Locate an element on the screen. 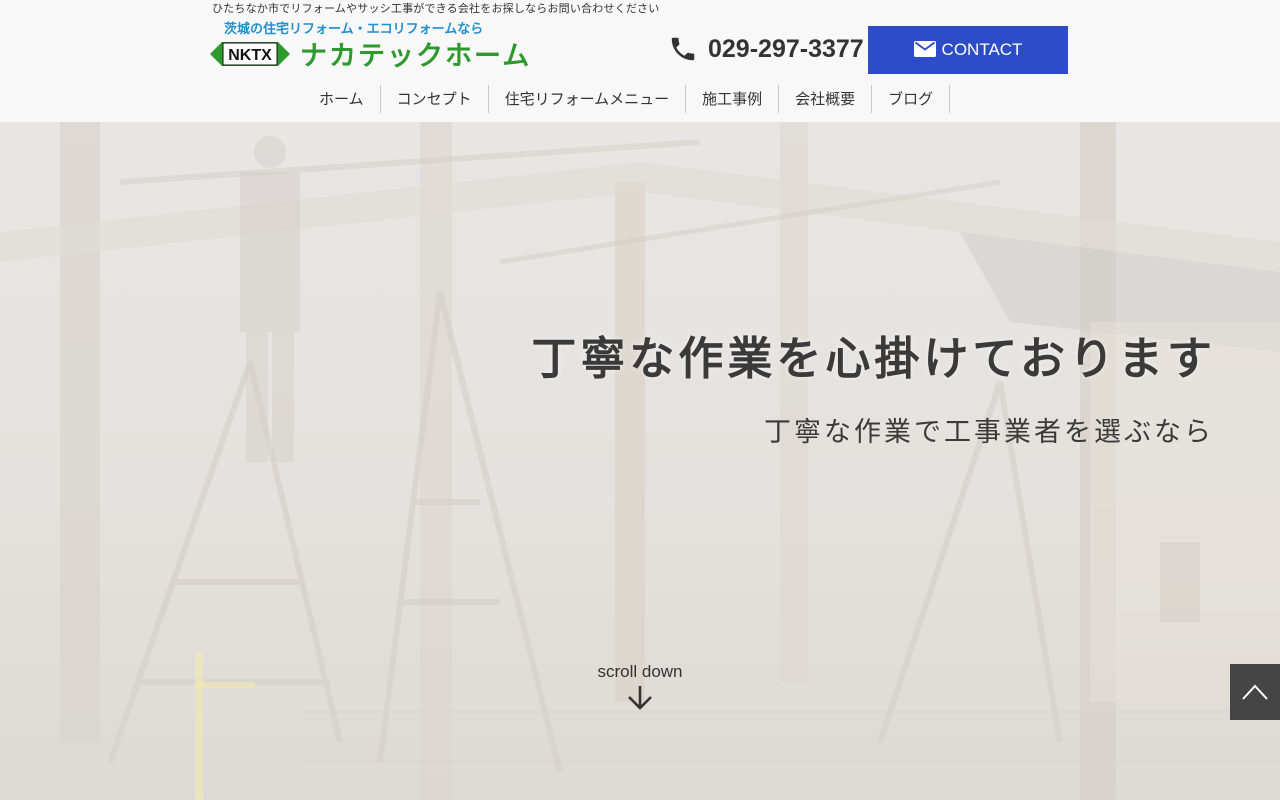 This screenshot has height=800, width=1280. site-logo: 茨城の住宅リフォーム・エコリフォームなら NKTX ナカテックホーム is located at coordinates (385, 43).